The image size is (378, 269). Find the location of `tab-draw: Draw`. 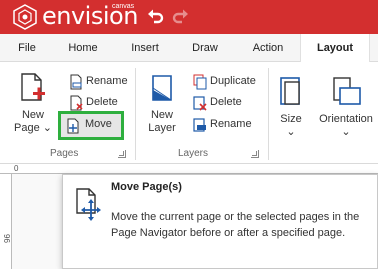

tab-draw: Draw is located at coordinates (205, 48).